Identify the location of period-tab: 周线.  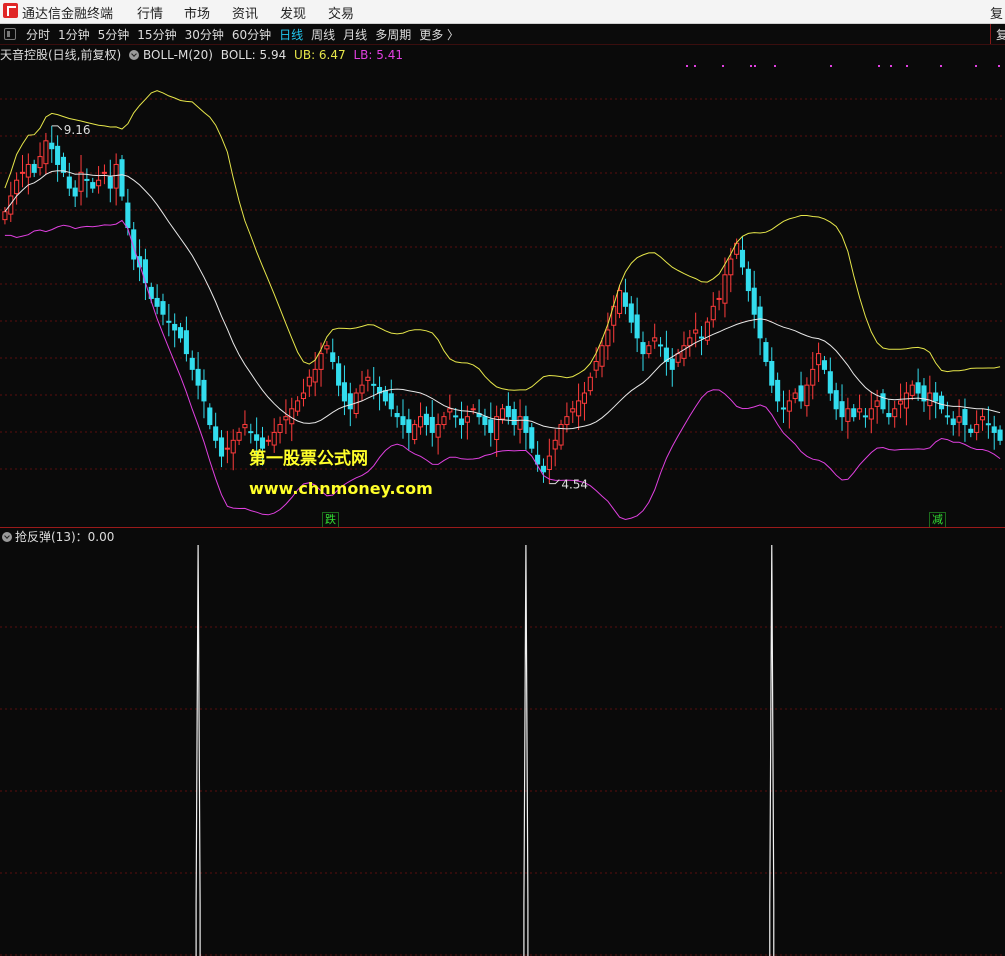
(323, 34).